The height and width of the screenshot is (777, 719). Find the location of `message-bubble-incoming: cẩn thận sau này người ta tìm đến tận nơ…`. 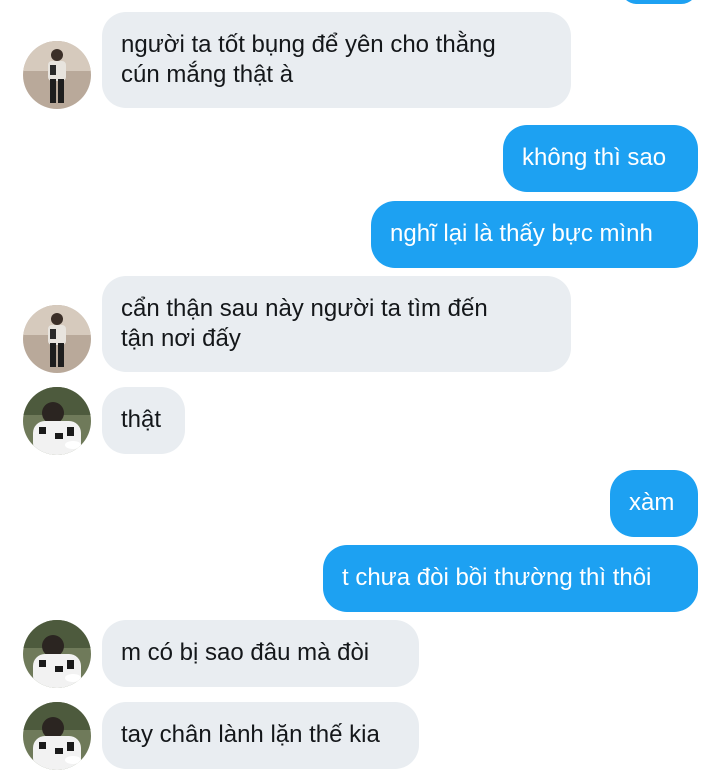

message-bubble-incoming: cẩn thận sau này người ta tìm đến tận nơ… is located at coordinates (336, 324).